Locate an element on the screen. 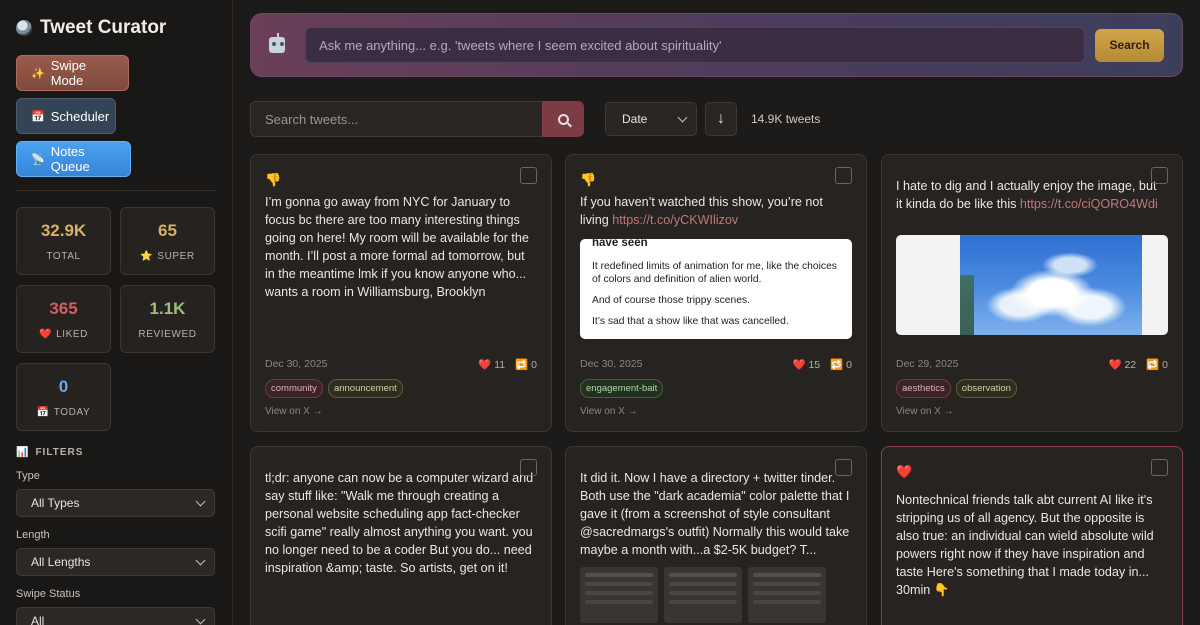 This screenshot has height=625, width=1200. likes-count: 22 is located at coordinates (1130, 365).